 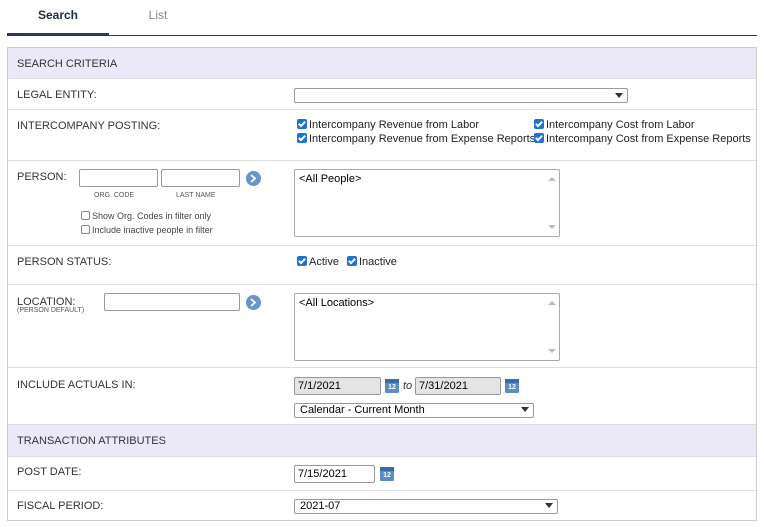 I want to click on checkbox-label: Intercompany Revenue from Labor, so click(x=394, y=125).